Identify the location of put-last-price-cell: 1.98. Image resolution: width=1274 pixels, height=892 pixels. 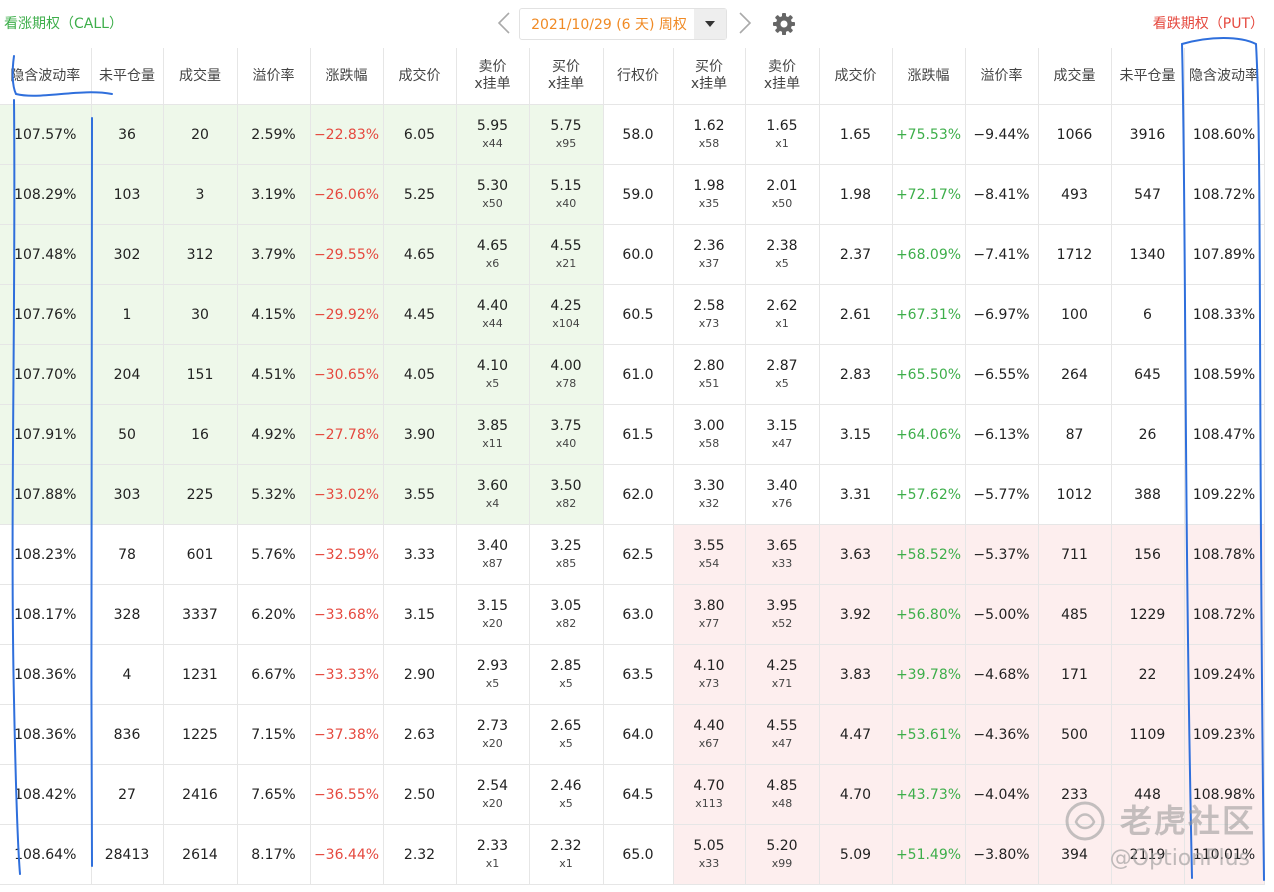
(856, 194).